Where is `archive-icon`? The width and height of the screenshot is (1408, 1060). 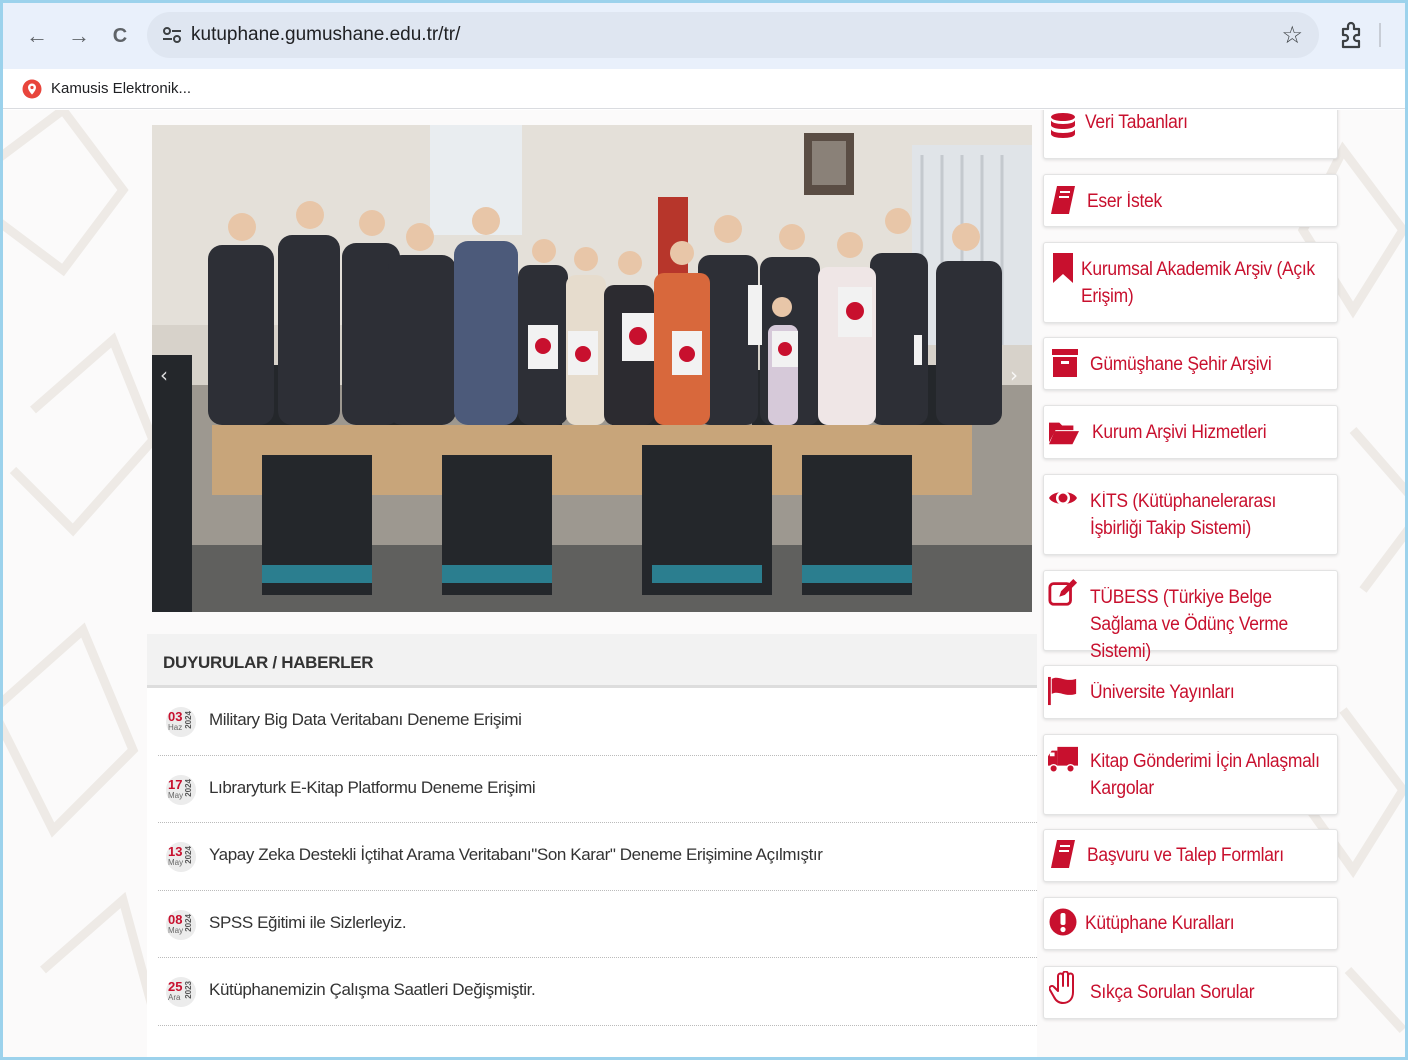 archive-icon is located at coordinates (1065, 363).